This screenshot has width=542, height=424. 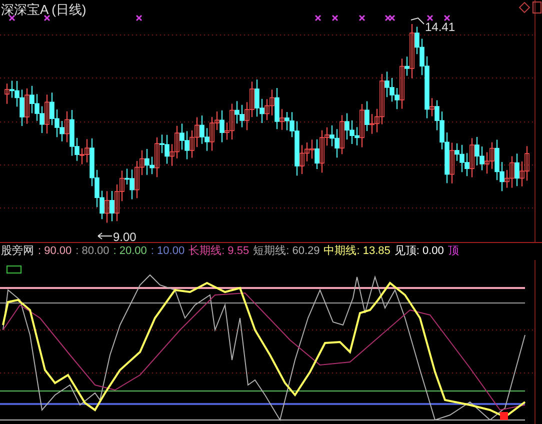 I want to click on low-price-label: 9.00, so click(x=124, y=237).